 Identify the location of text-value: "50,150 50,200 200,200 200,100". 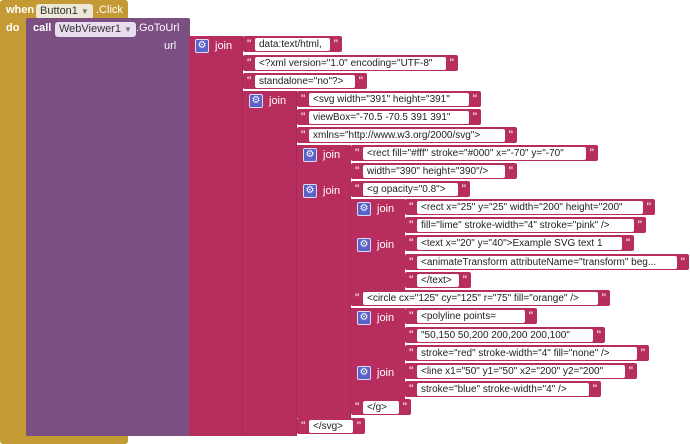
(505, 335).